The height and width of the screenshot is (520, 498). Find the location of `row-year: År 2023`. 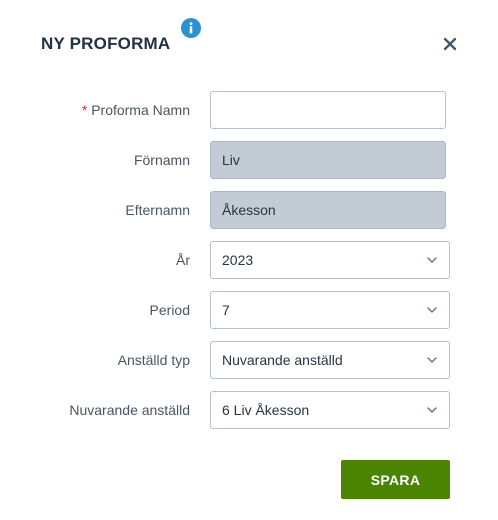

row-year: År 2023 is located at coordinates (249, 260).